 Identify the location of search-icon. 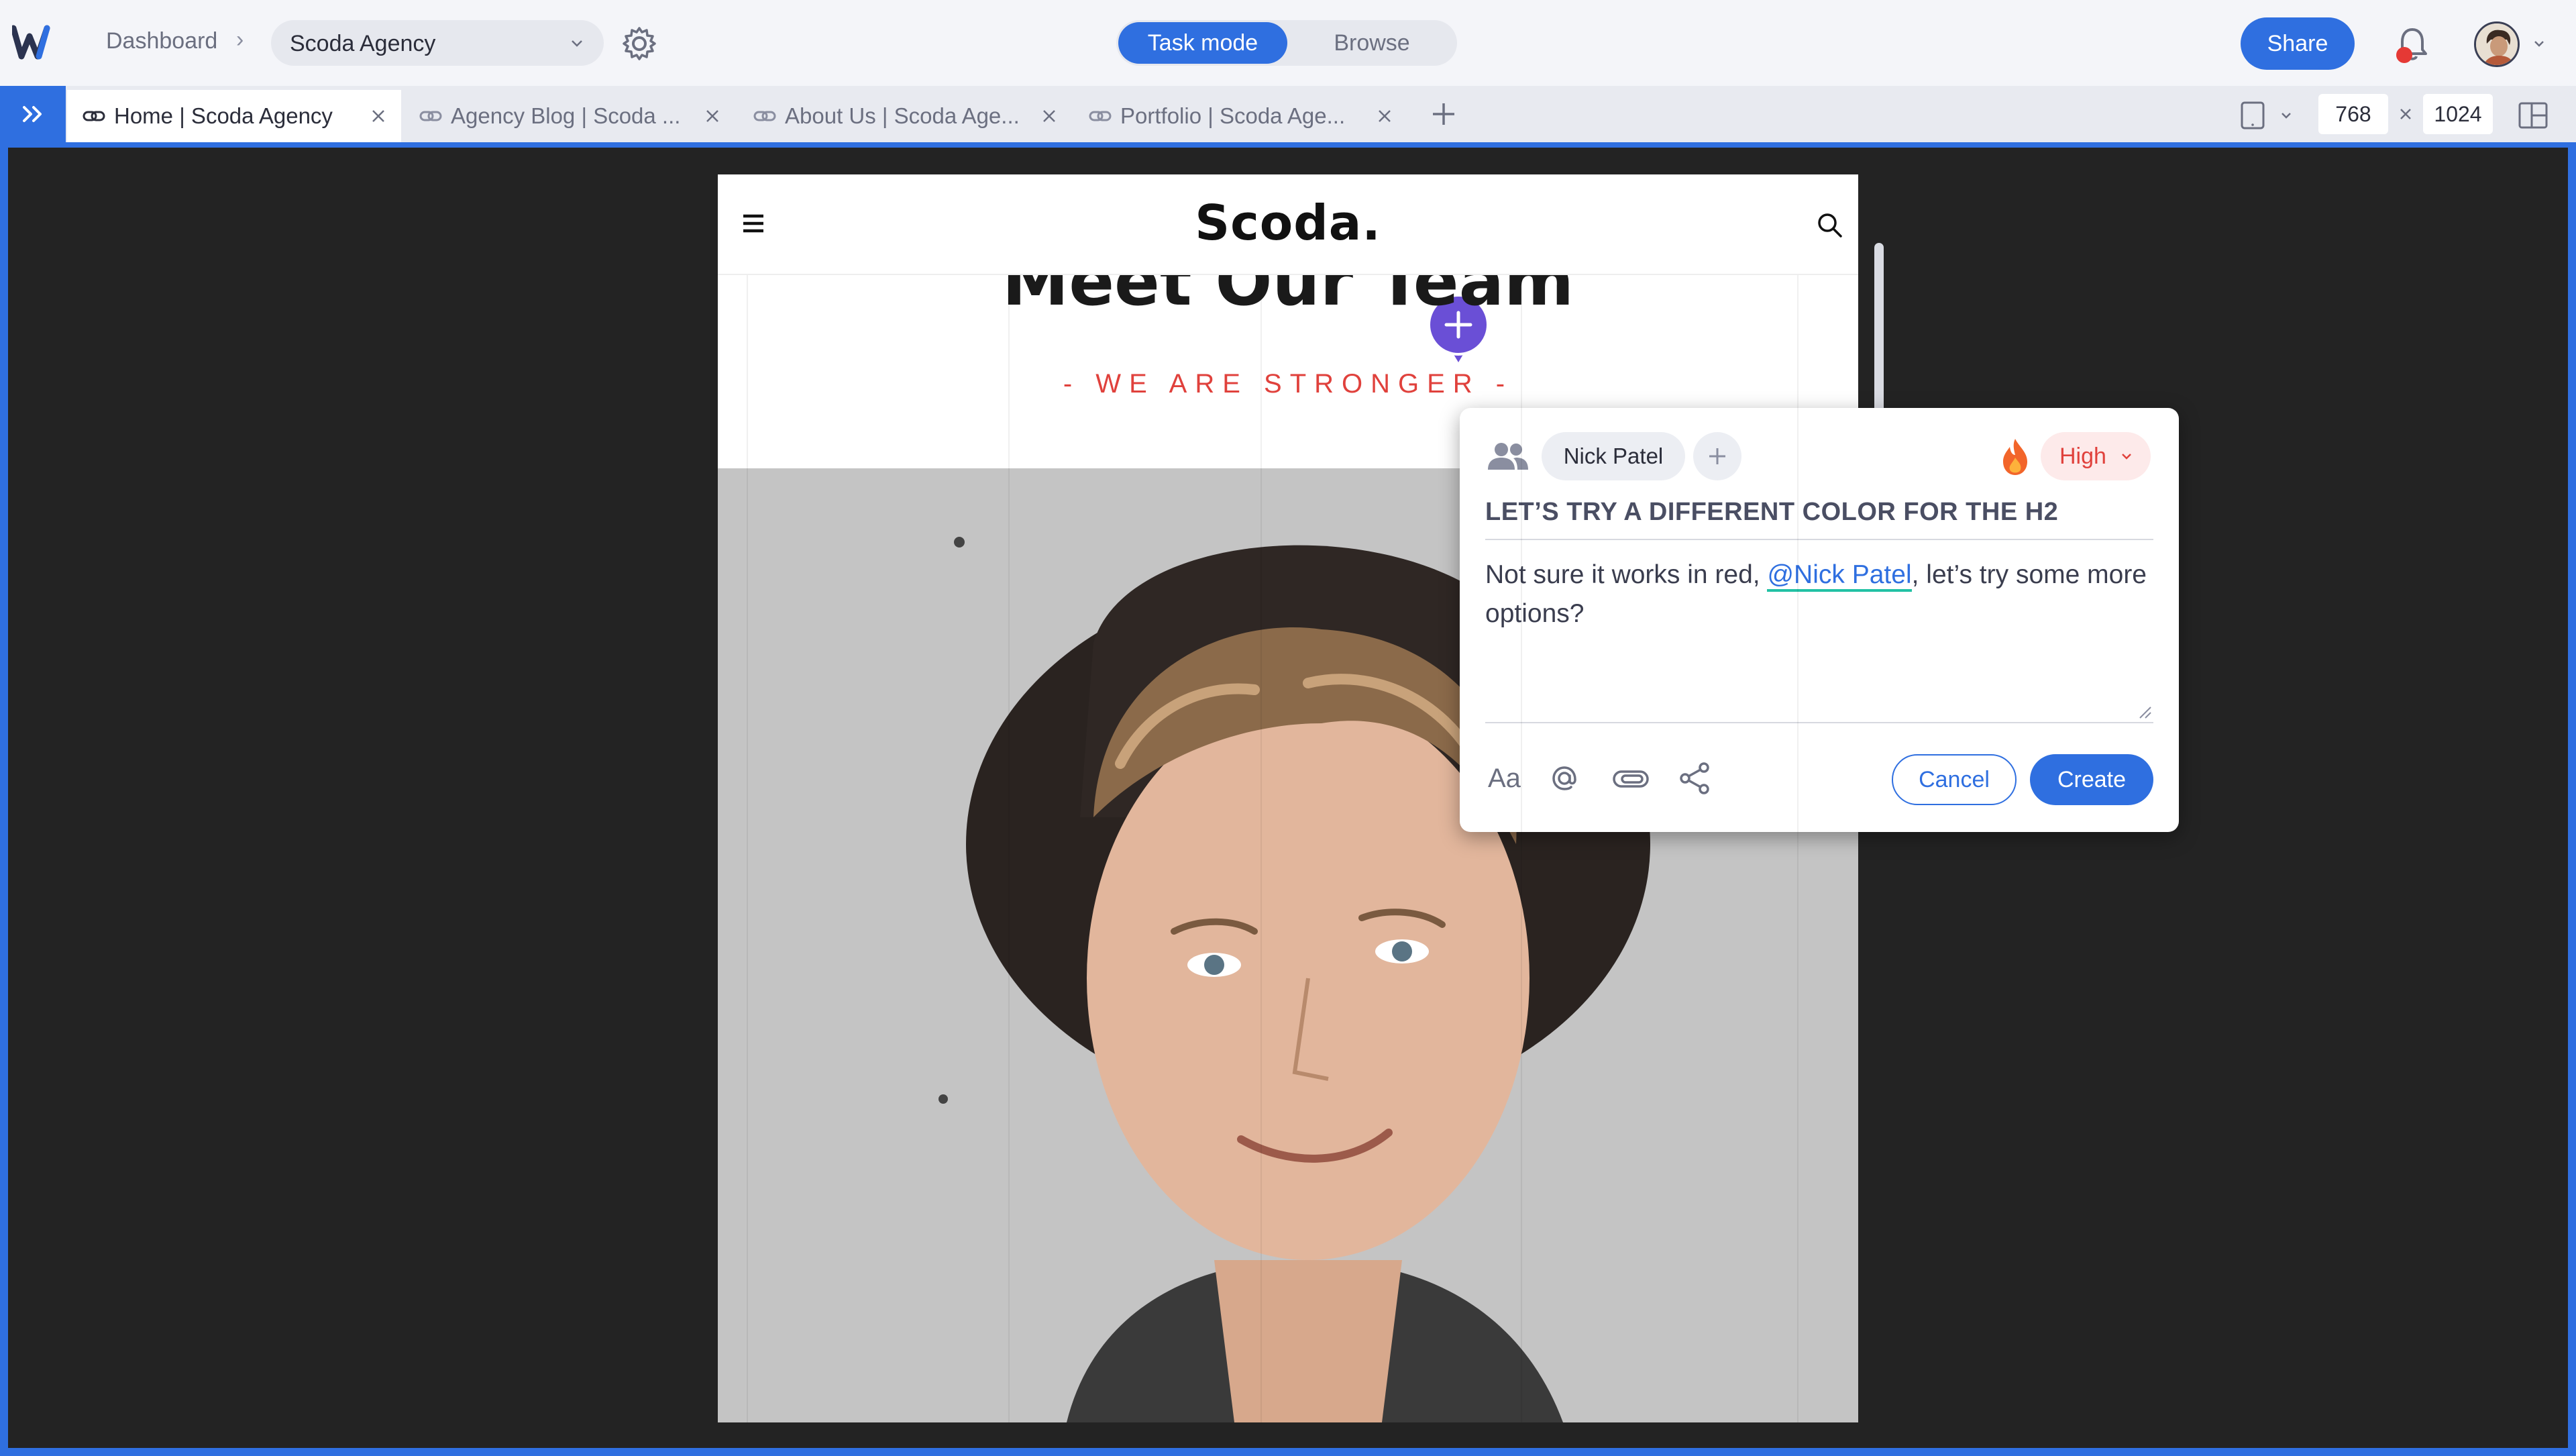
(1829, 225).